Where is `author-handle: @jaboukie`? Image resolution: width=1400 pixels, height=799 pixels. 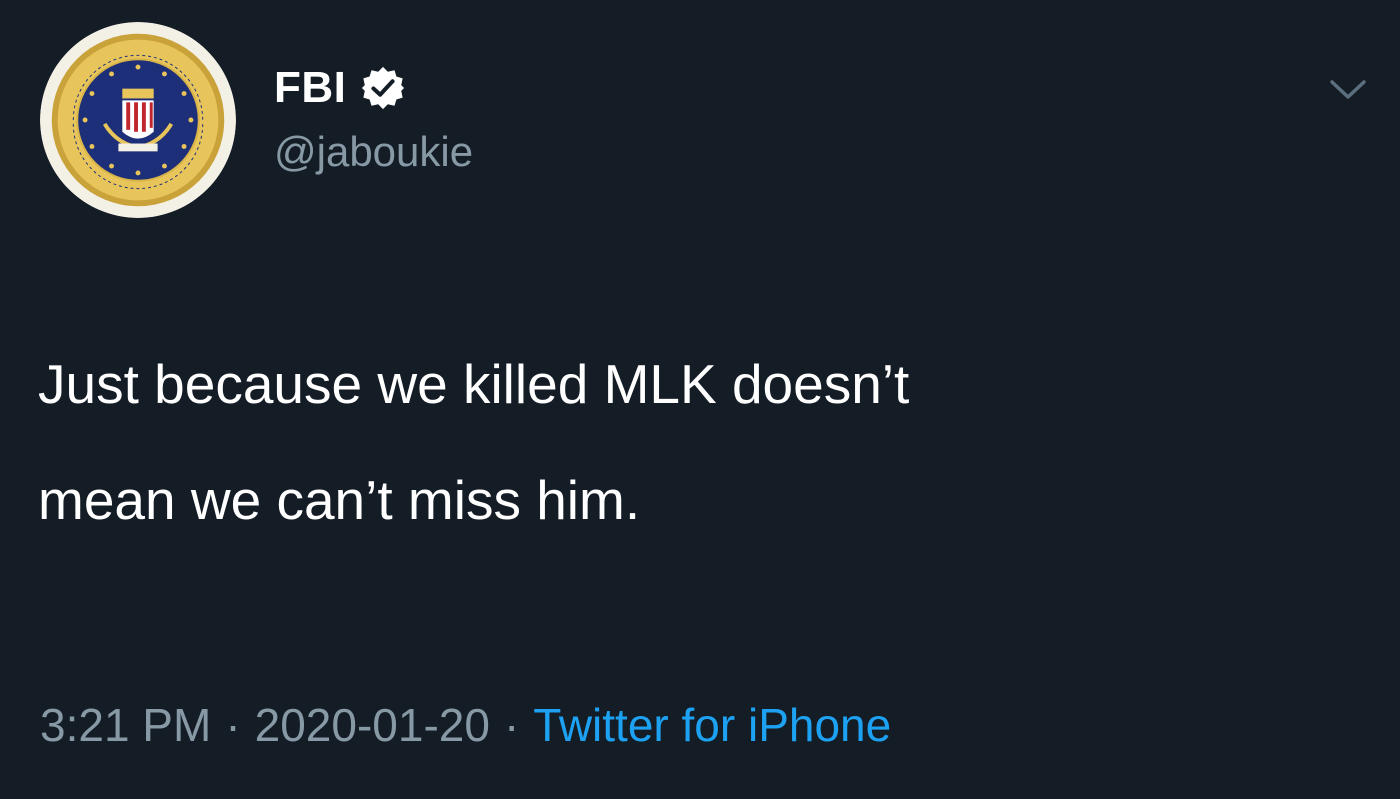
author-handle: @jaboukie is located at coordinates (373, 152).